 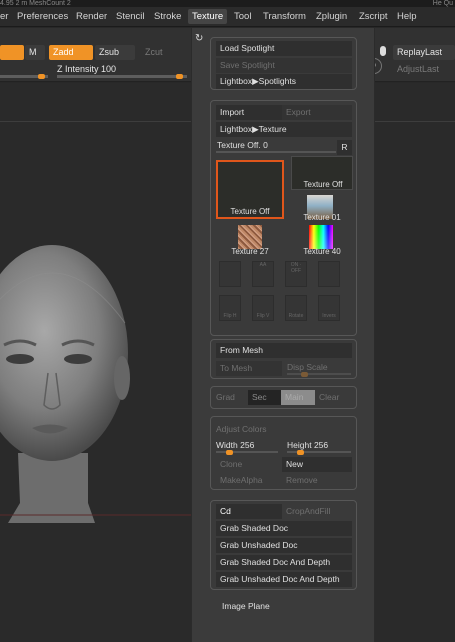 What do you see at coordinates (247, 445) in the screenshot?
I see `width-value: 256` at bounding box center [247, 445].